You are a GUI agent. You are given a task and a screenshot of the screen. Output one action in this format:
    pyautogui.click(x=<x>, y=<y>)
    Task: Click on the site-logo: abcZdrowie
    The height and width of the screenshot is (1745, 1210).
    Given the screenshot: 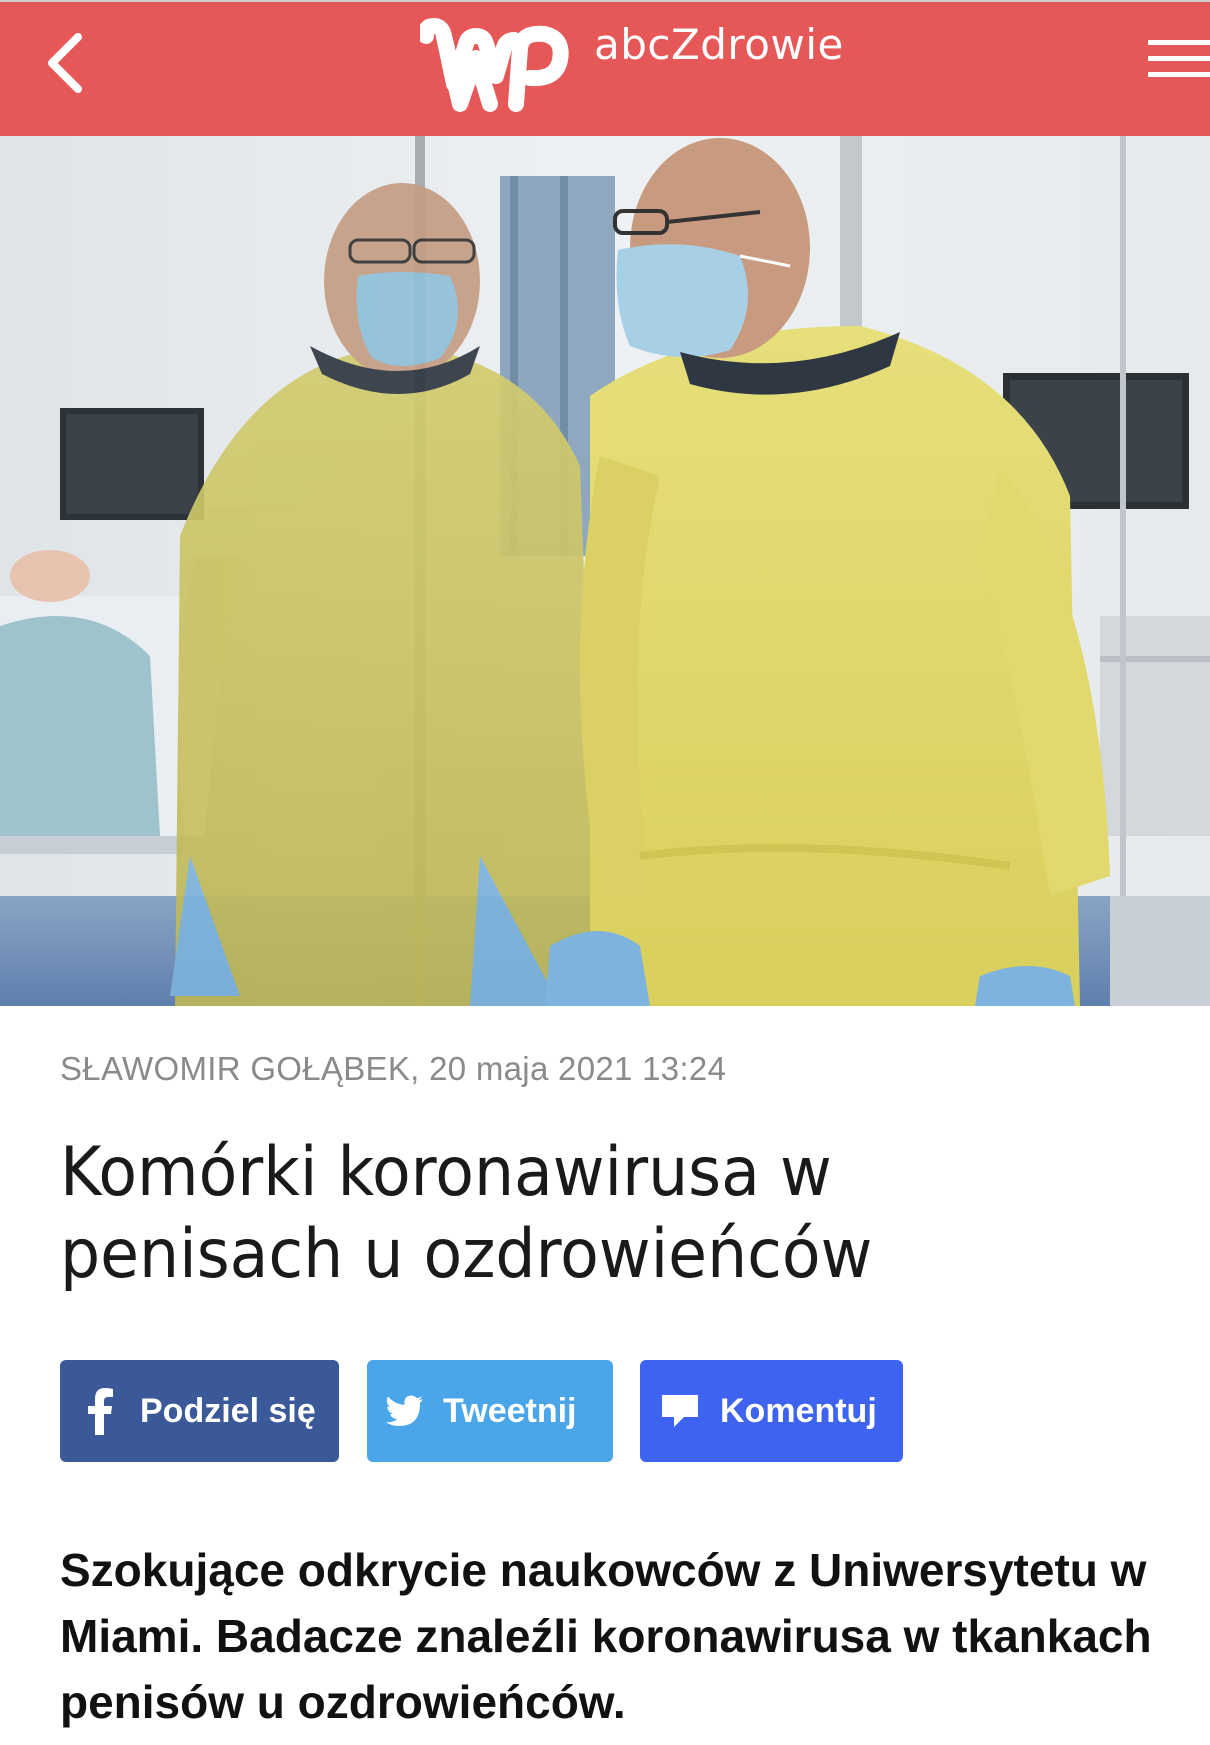 What is the action you would take?
    pyautogui.click(x=632, y=66)
    